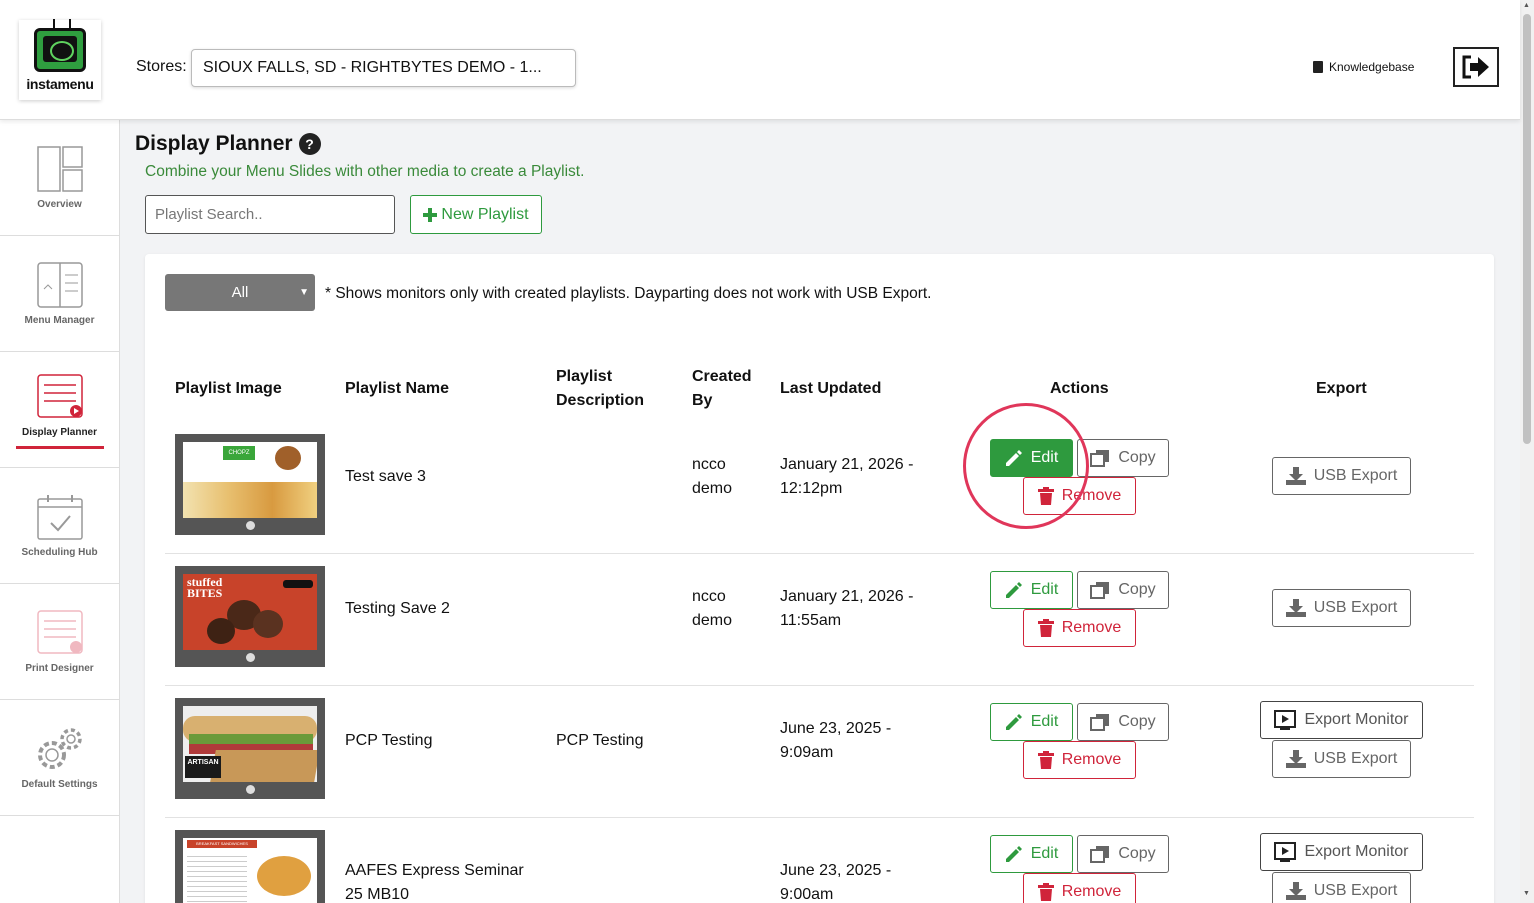  I want to click on header-created-line2: By, so click(702, 400).